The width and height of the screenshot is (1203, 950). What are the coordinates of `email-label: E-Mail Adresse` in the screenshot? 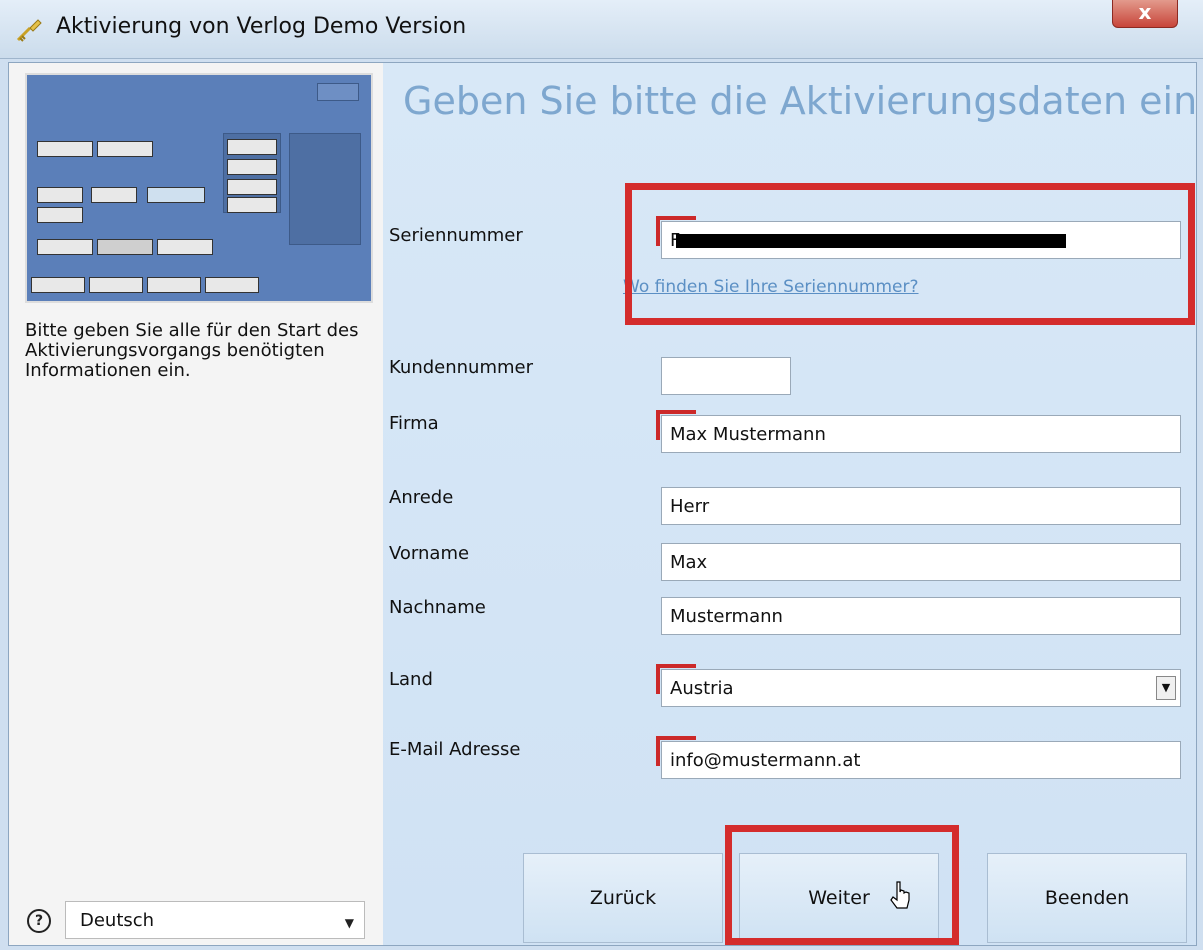 It's located at (455, 749).